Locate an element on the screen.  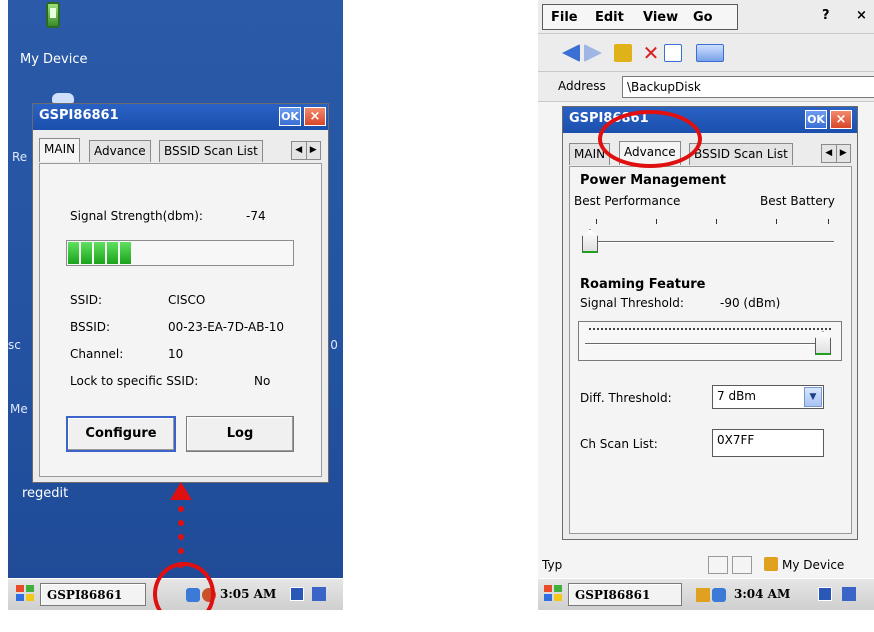
toolbar: ✕ is located at coordinates (706, 53).